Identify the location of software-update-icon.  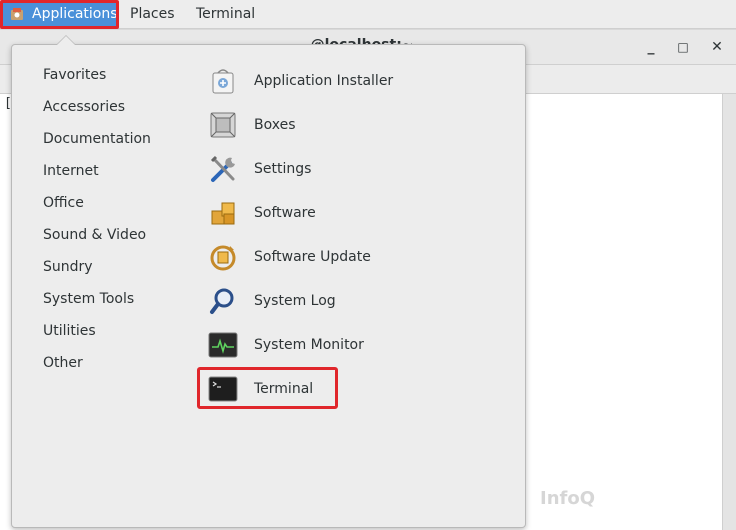
(223, 258).